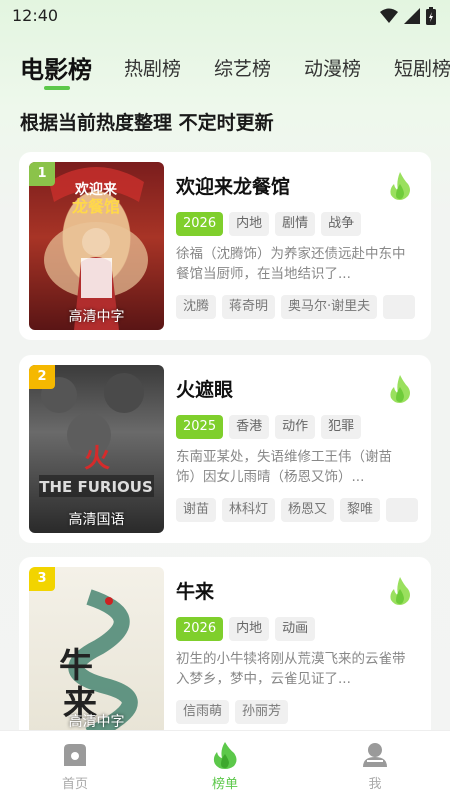 This screenshot has width=450, height=800. I want to click on genre-tag: 剧情, so click(295, 224).